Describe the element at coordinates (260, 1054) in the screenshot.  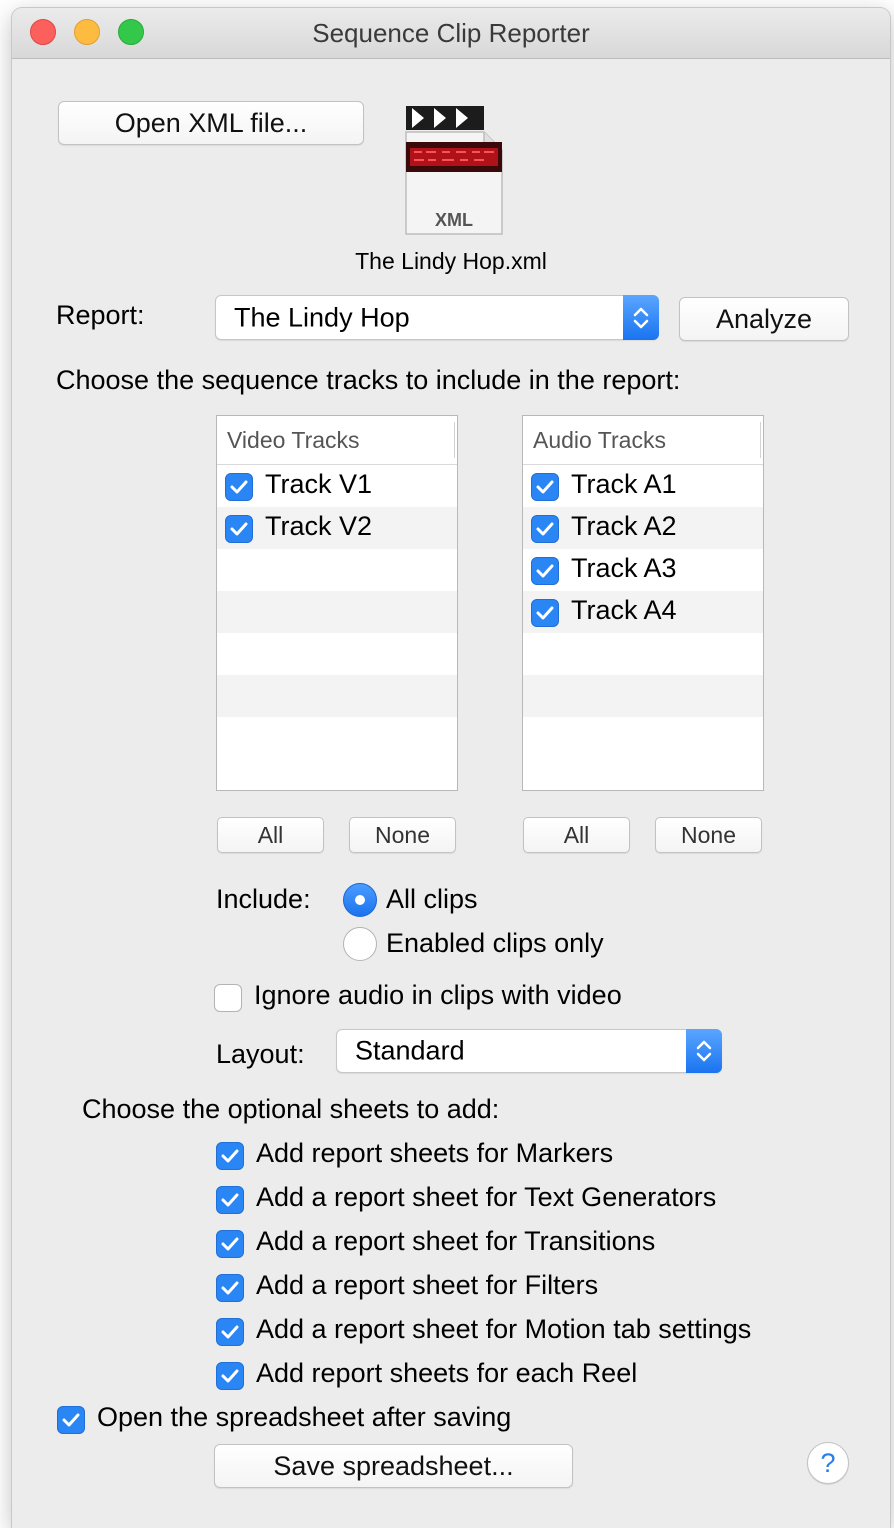
I see `layout-label: Layout:` at that location.